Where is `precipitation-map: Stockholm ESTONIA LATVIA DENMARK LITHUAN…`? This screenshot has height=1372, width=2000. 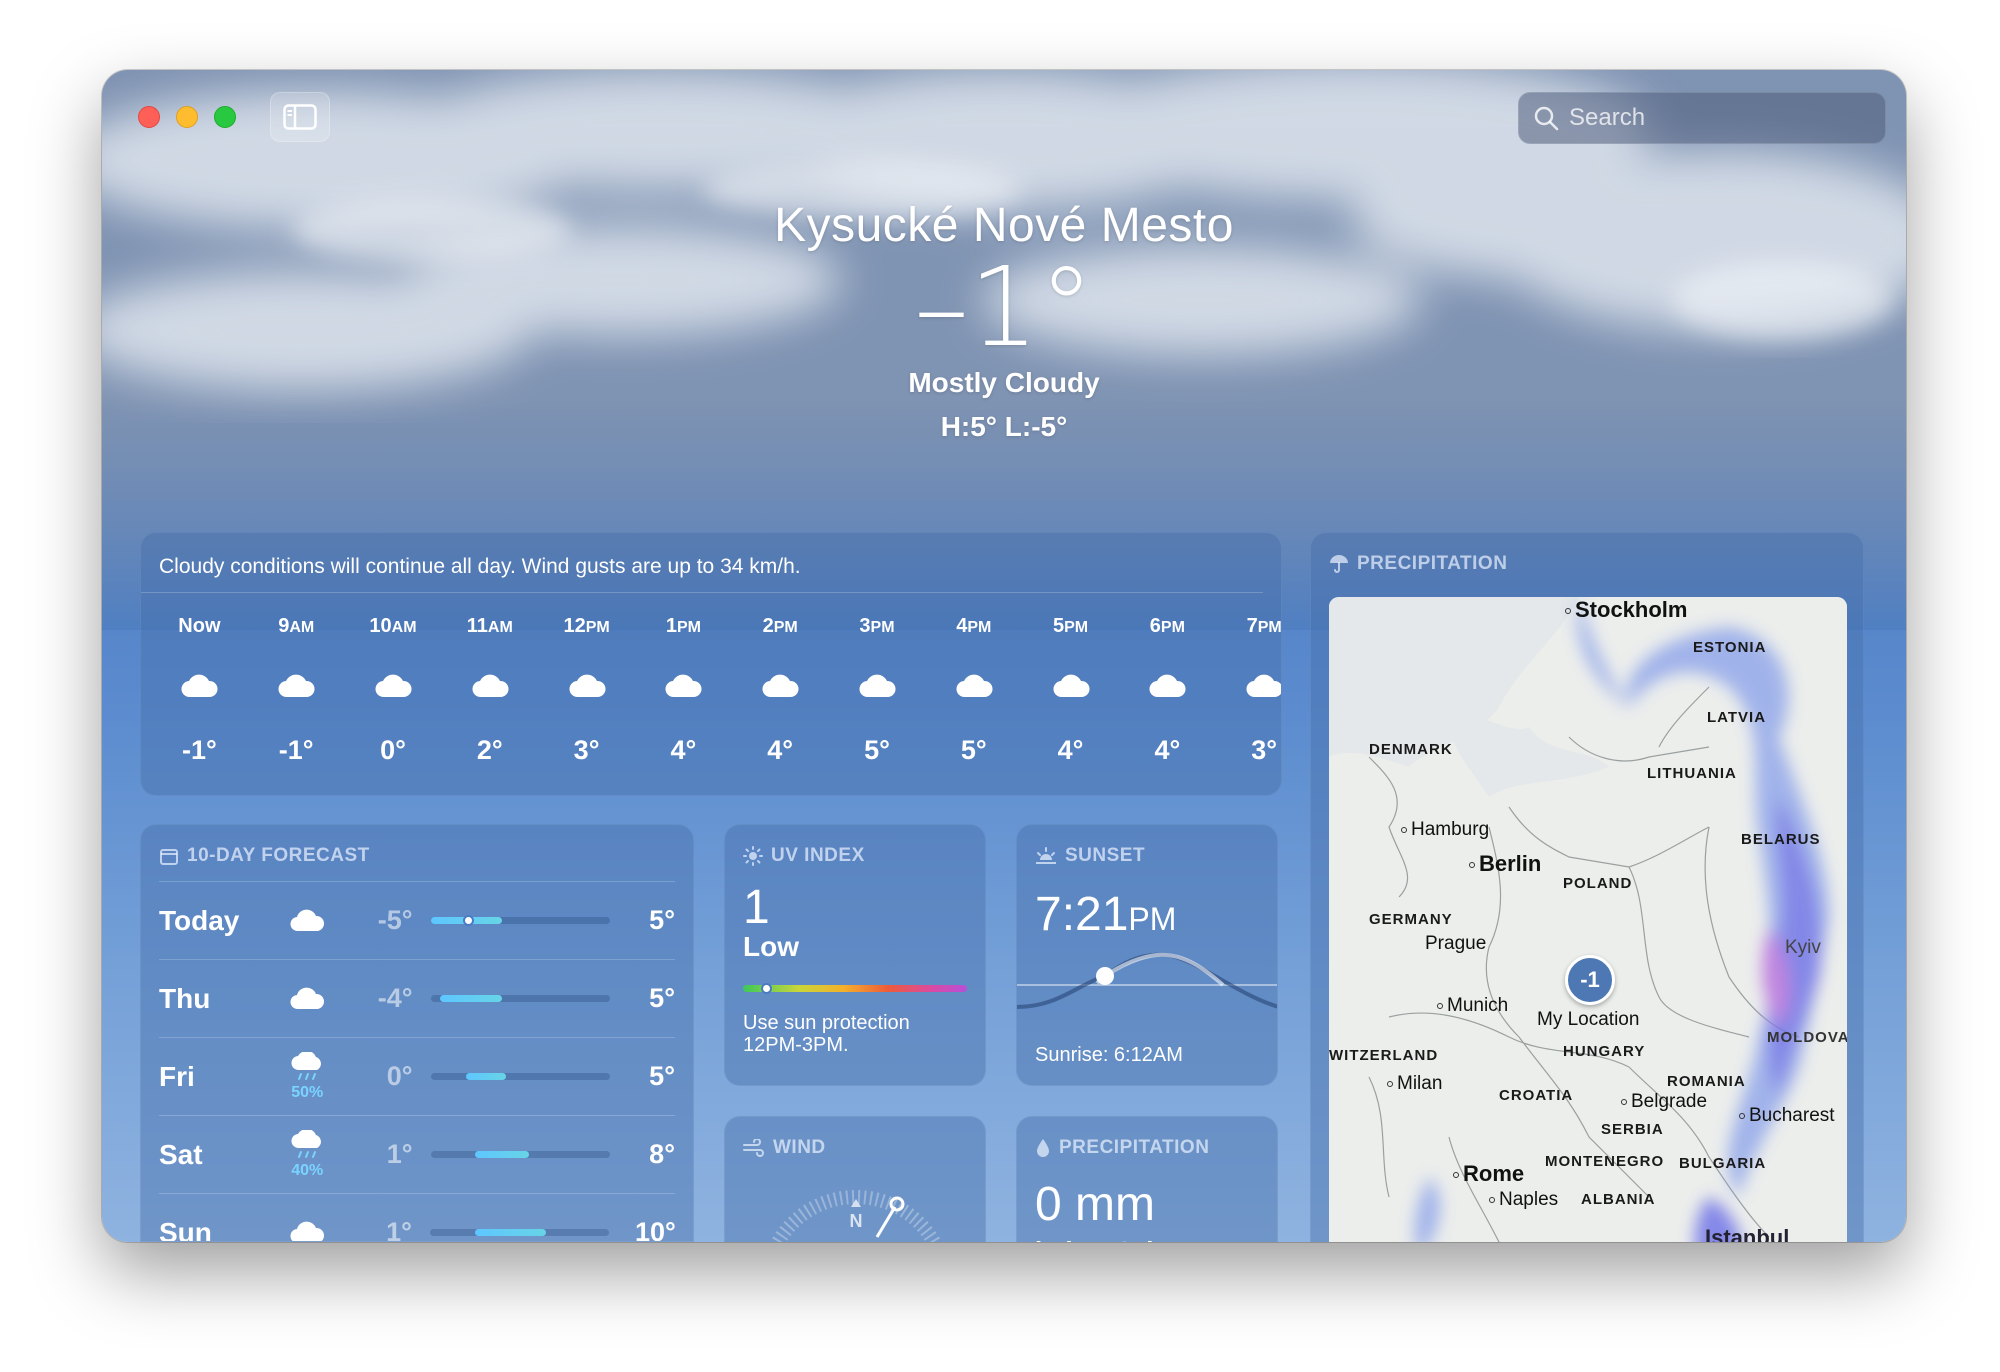 precipitation-map: Stockholm ESTONIA LATVIA DENMARK LITHUAN… is located at coordinates (1588, 919).